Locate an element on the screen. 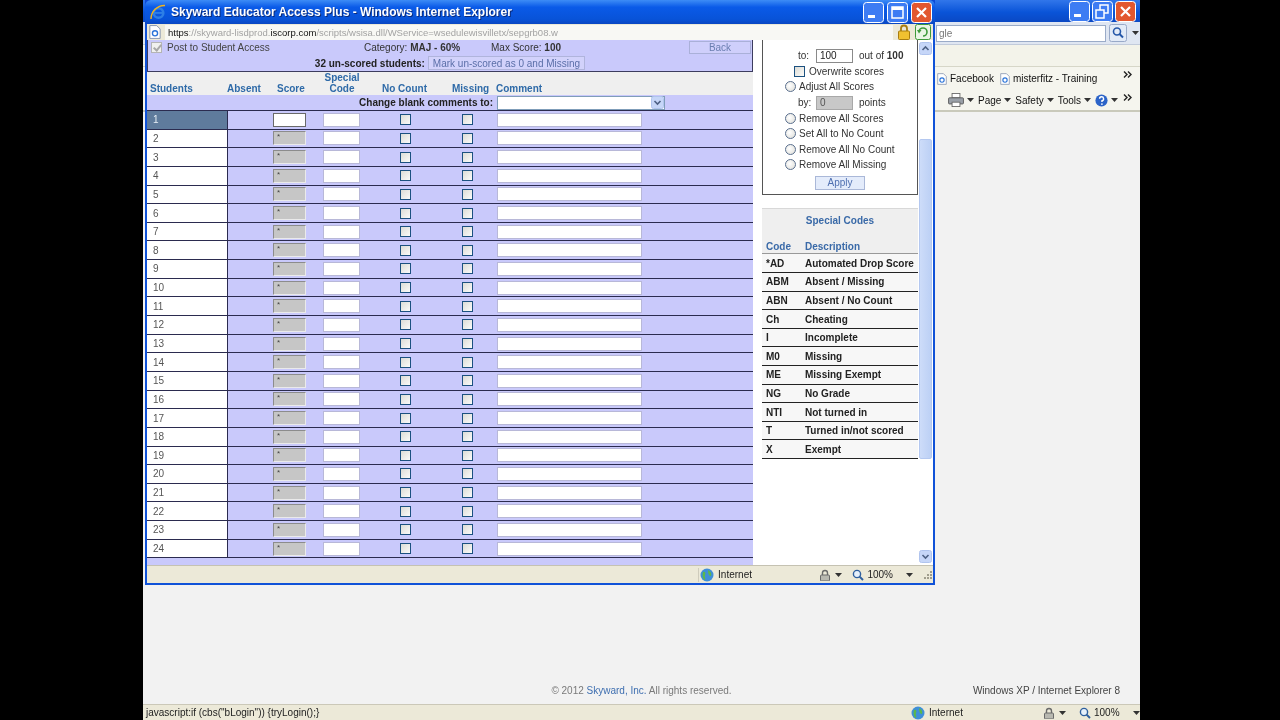  scrollbar is located at coordinates (925, 302).